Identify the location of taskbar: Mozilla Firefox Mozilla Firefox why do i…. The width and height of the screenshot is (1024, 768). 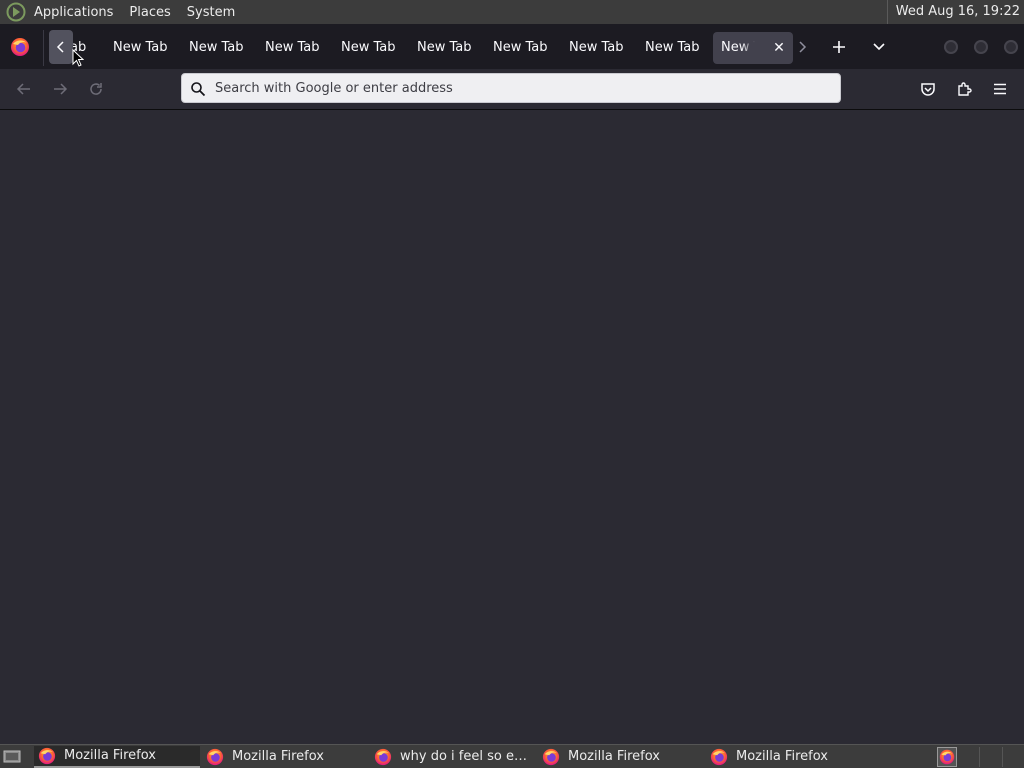
(512, 756).